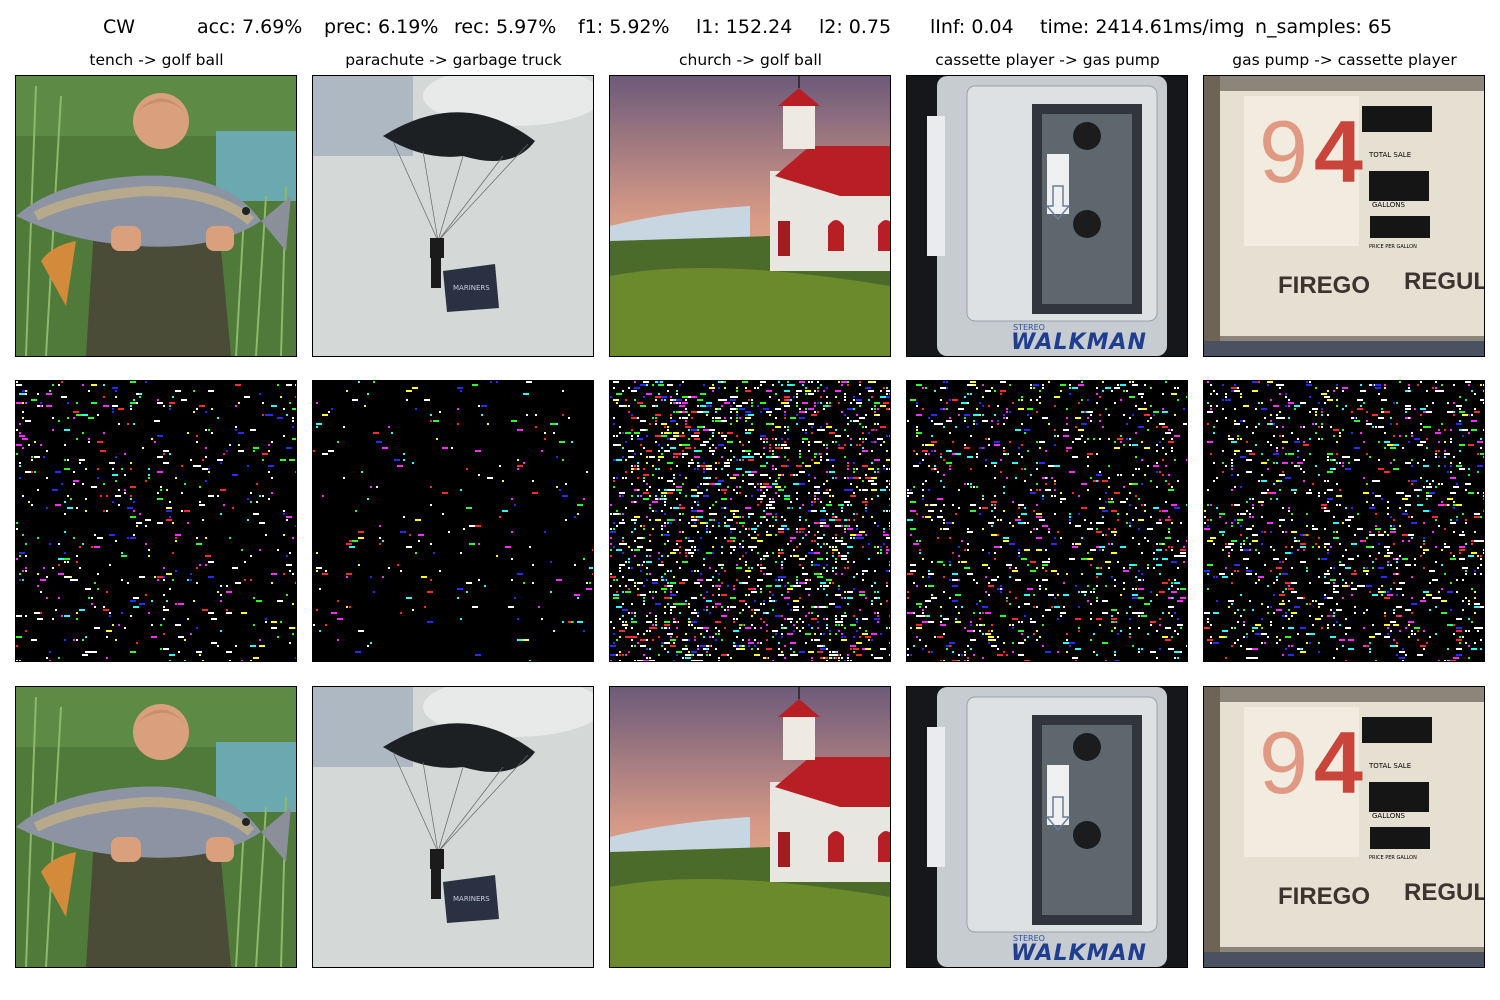  Describe the element at coordinates (750, 521) in the screenshot. I see `perturbation-map` at that location.